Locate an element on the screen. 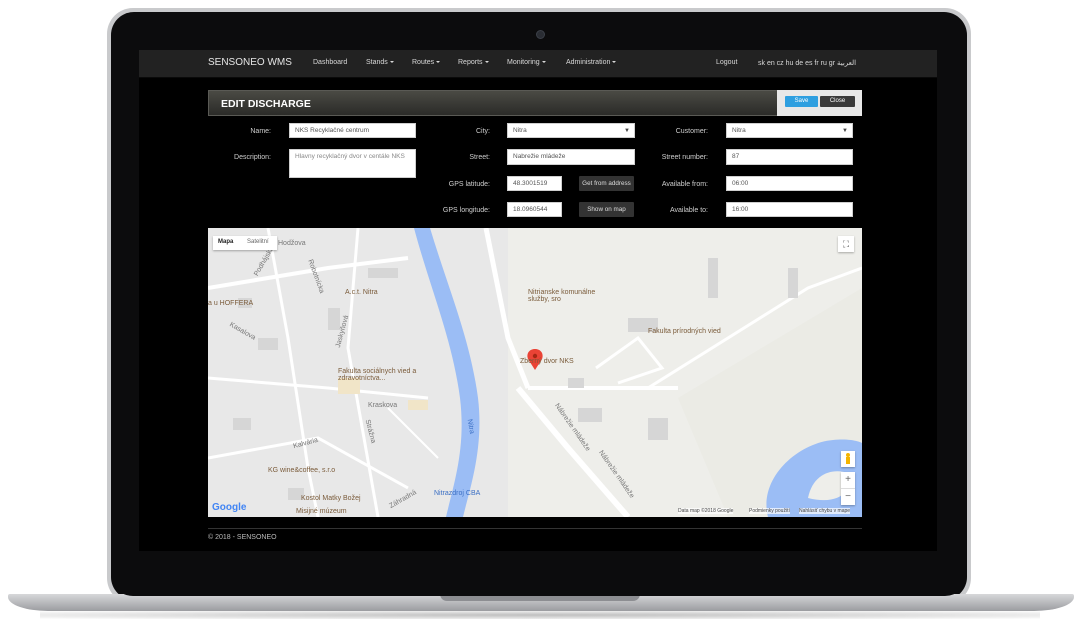 The height and width of the screenshot is (632, 1082). map-footer-report: Nahlásiť chybu v mape is located at coordinates (825, 511).